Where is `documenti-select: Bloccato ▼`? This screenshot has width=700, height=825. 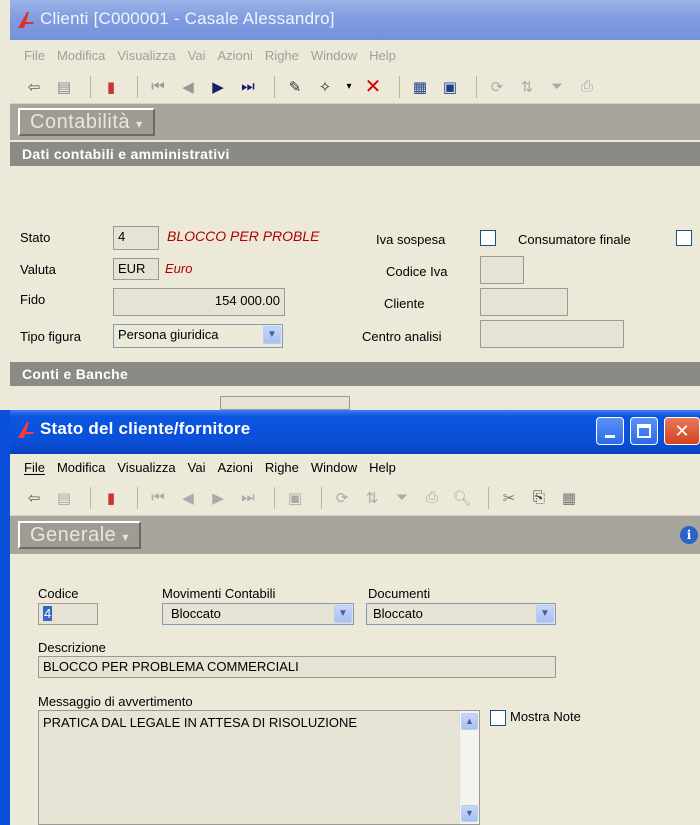
documenti-select: Bloccato ▼ is located at coordinates (461, 614).